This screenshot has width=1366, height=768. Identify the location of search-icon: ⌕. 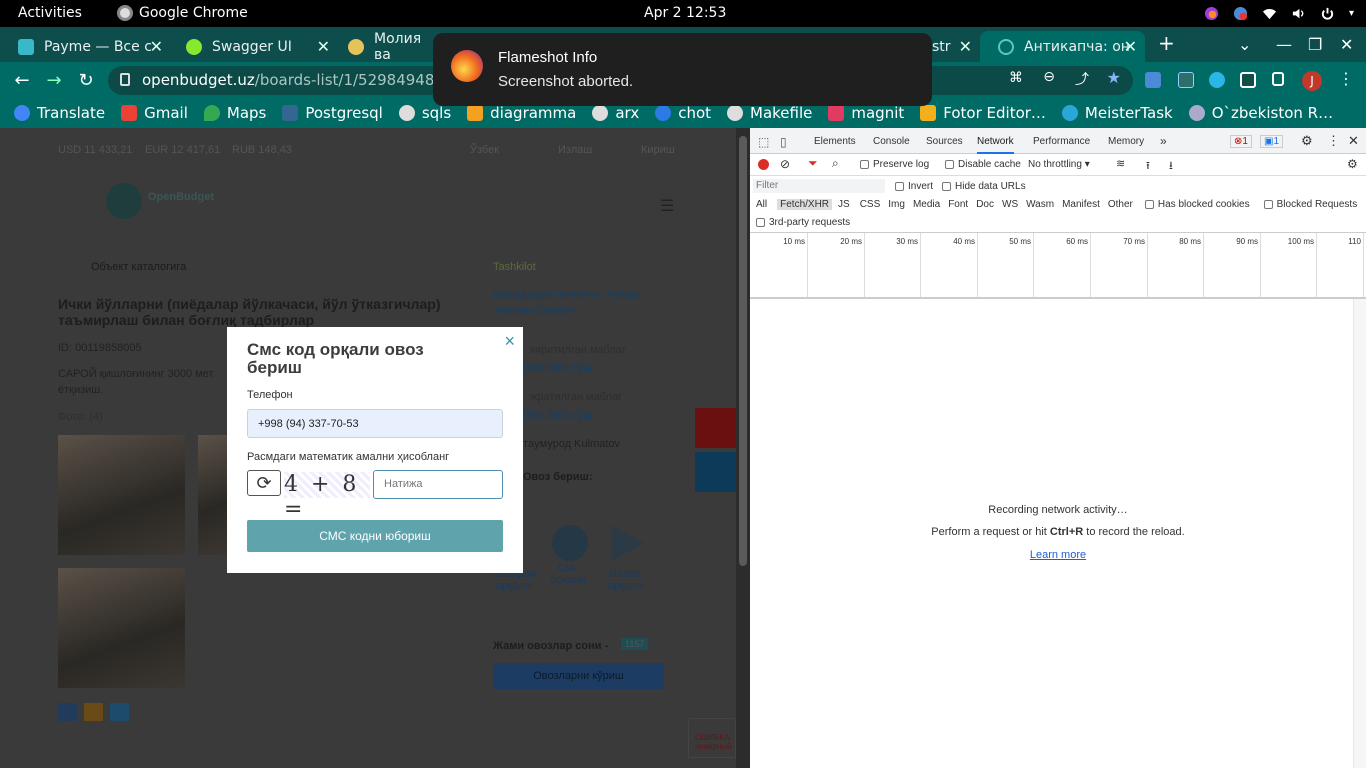
(835, 163).